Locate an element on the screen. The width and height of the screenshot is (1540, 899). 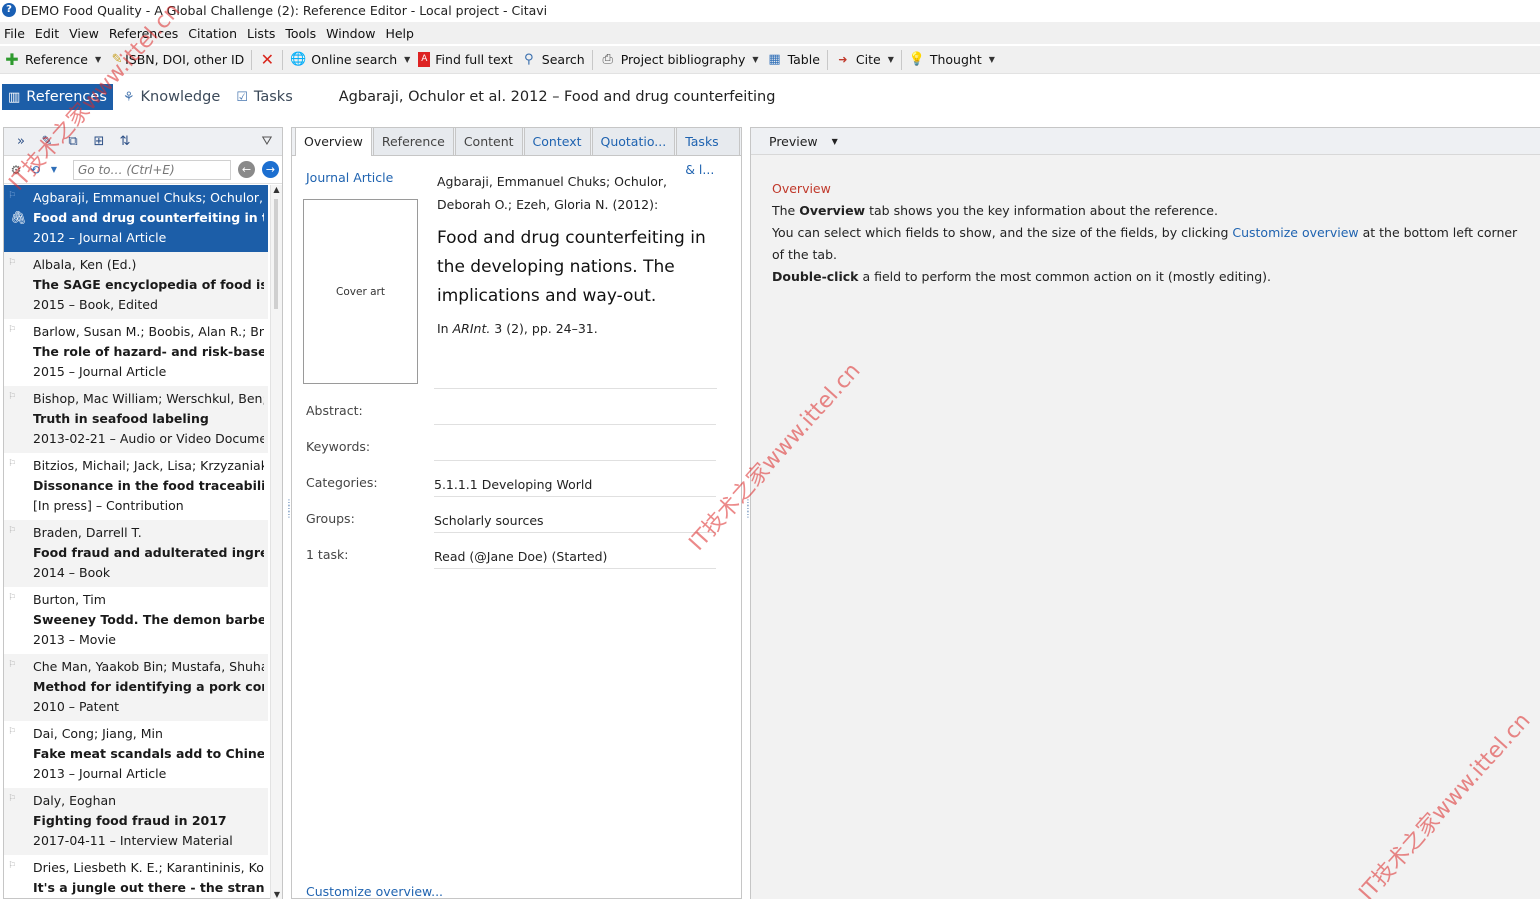
project-bibliography-label: Project bibliography is located at coordinates (683, 59).